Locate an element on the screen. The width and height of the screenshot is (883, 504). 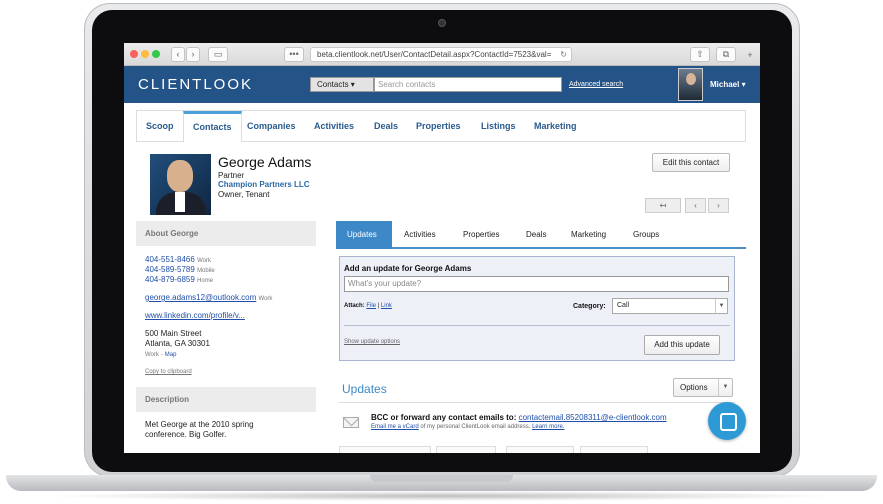
phone-type: Mobile is located at coordinates (206, 271).